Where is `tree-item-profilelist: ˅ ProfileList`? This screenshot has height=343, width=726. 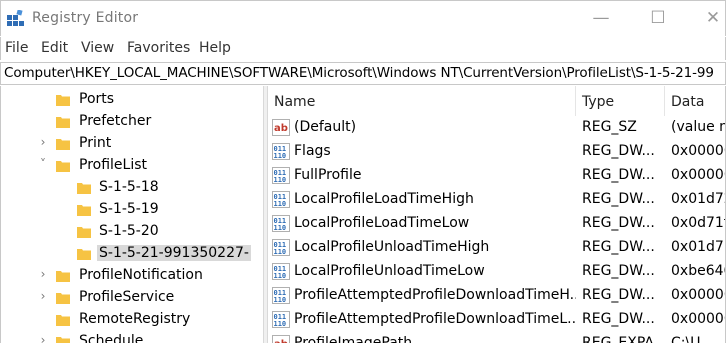 tree-item-profilelist: ˅ ProfileList is located at coordinates (132, 166).